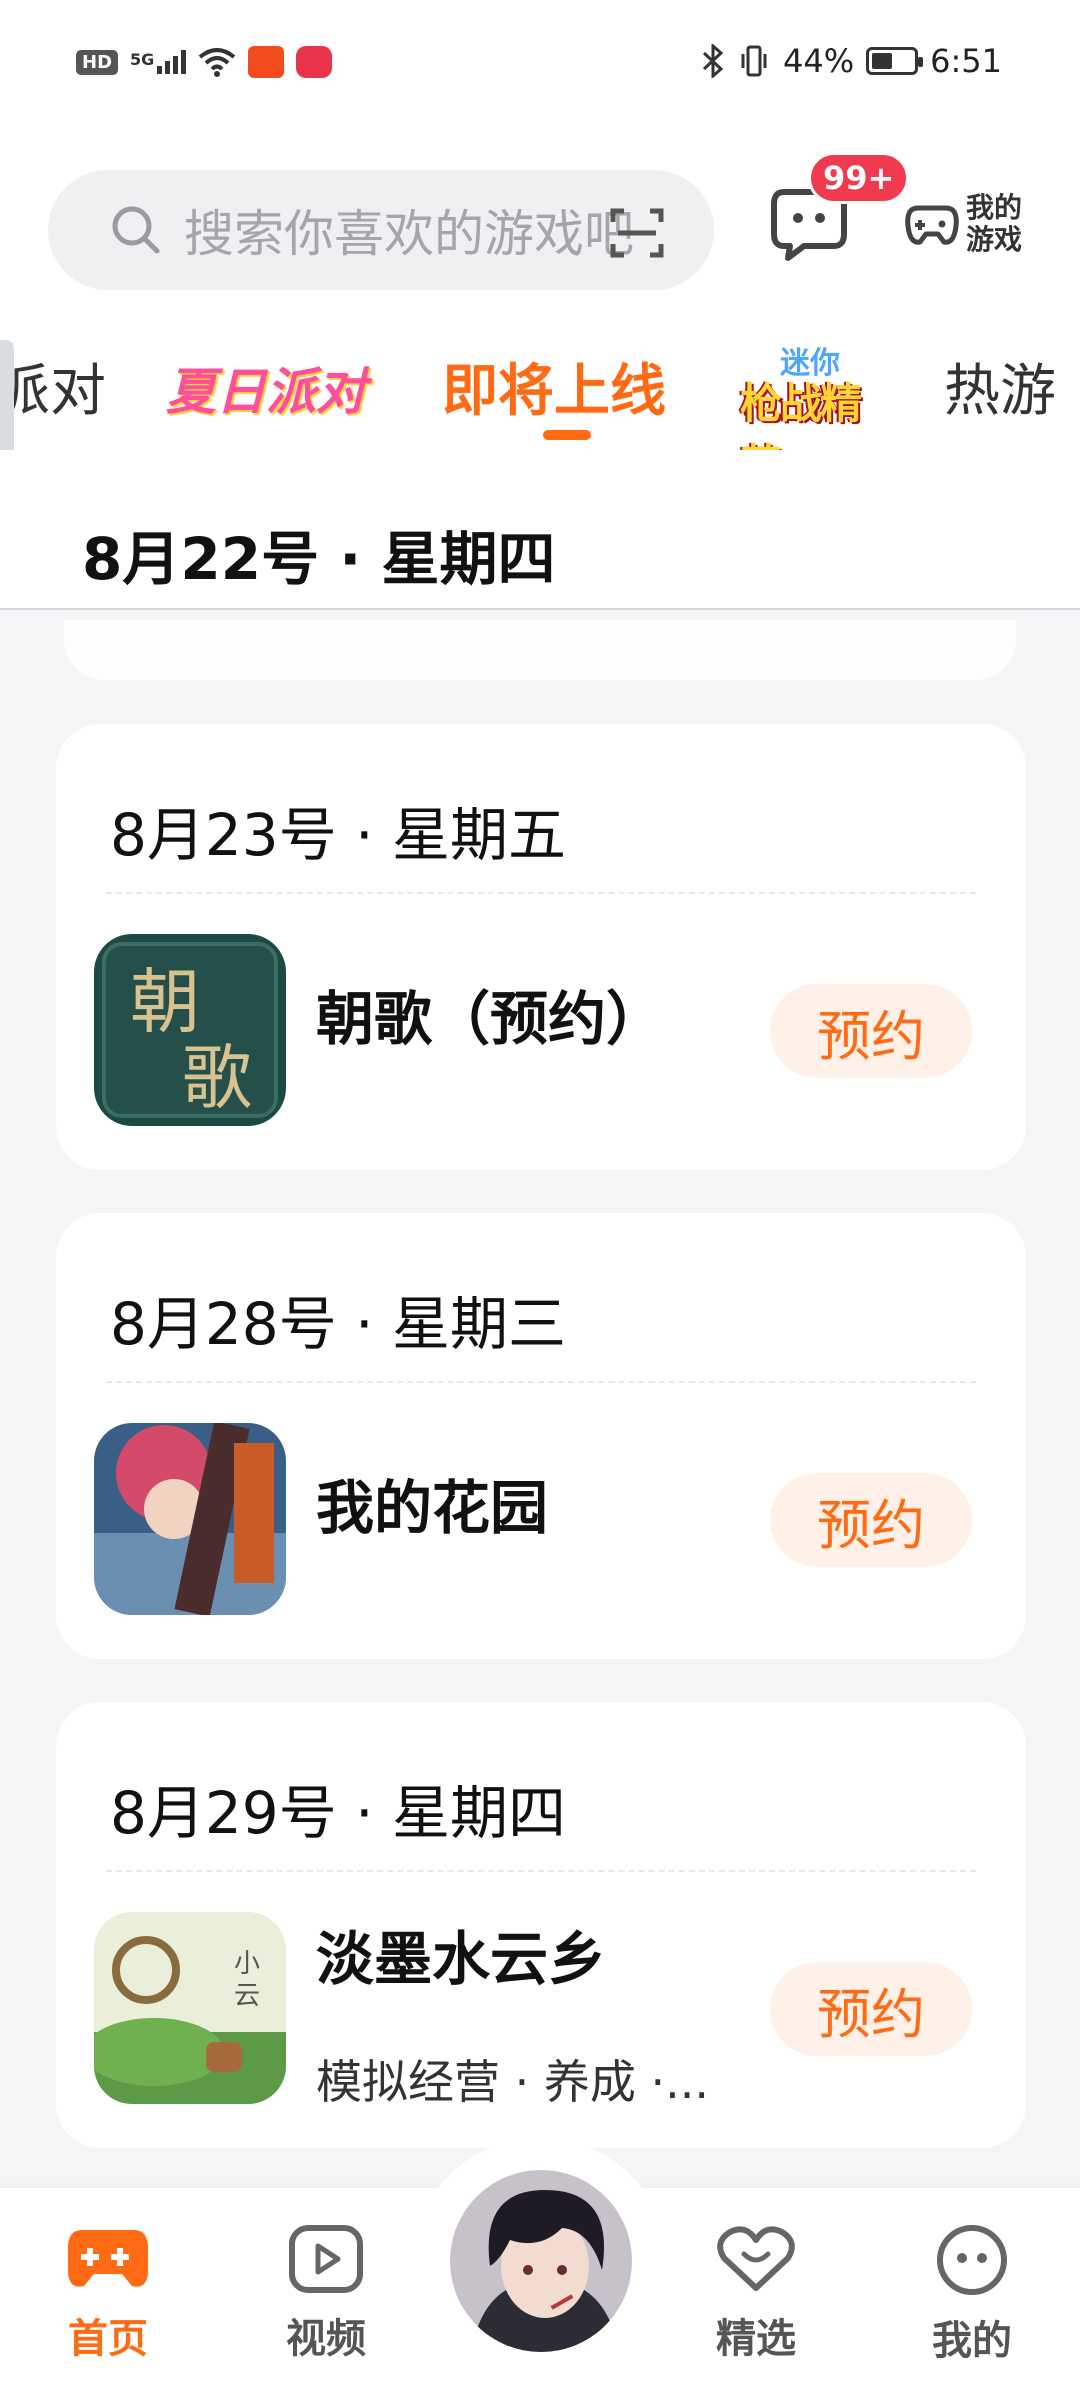 The image size is (1080, 2388). Describe the element at coordinates (165, 1002) in the screenshot. I see `svg-text: 朝` at that location.